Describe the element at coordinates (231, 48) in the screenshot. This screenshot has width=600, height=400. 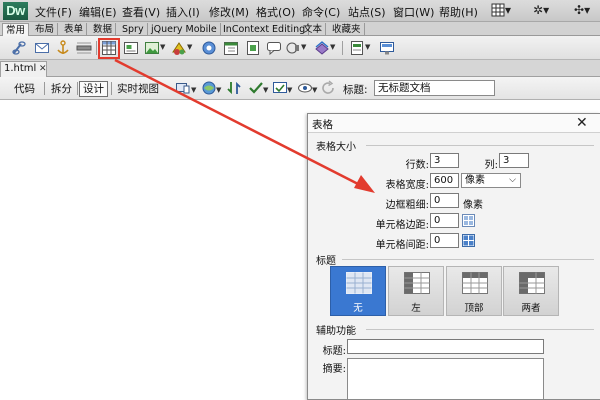
I see `date-icon` at that location.